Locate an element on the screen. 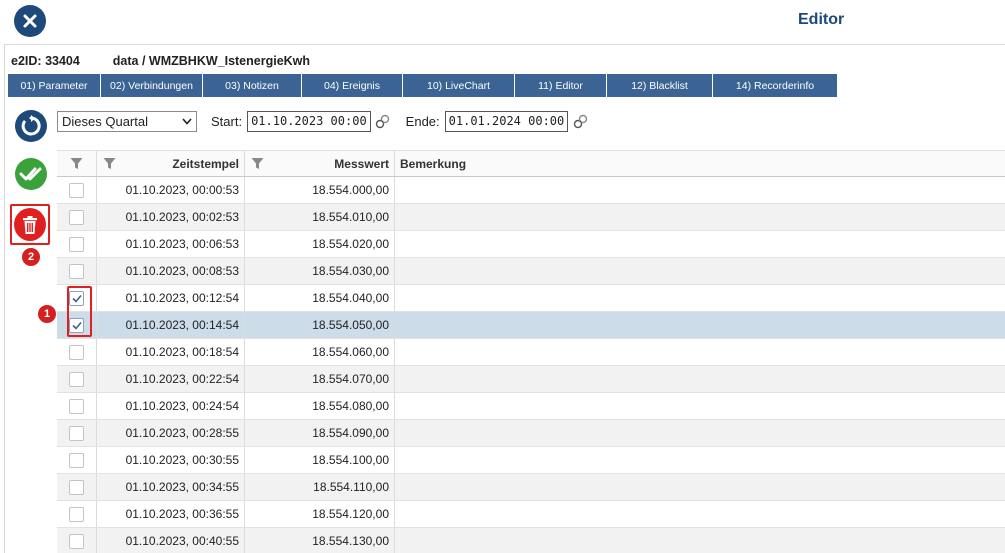  end-calendar-button is located at coordinates (580, 121).